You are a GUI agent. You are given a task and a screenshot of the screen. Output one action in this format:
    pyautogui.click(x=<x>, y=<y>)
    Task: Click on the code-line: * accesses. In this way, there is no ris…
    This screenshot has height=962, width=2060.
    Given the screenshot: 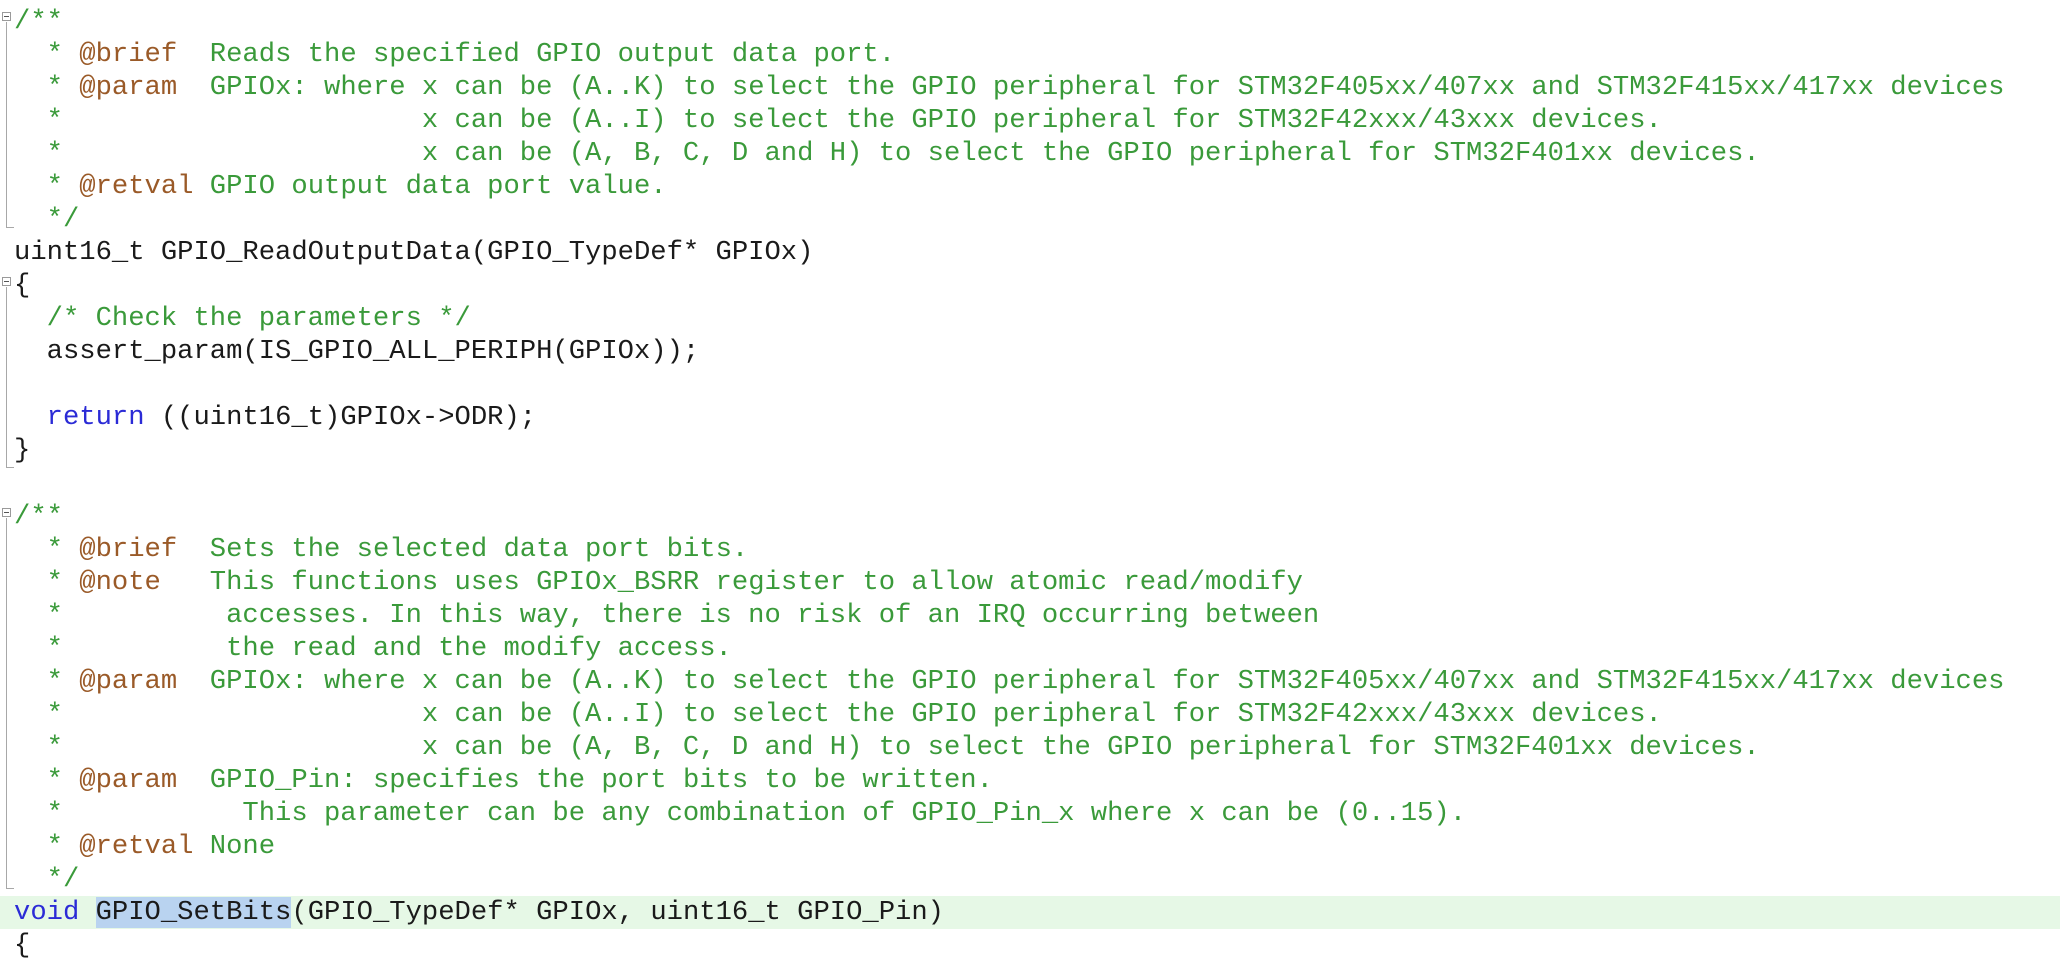 What is the action you would take?
    pyautogui.click(x=1030, y=615)
    